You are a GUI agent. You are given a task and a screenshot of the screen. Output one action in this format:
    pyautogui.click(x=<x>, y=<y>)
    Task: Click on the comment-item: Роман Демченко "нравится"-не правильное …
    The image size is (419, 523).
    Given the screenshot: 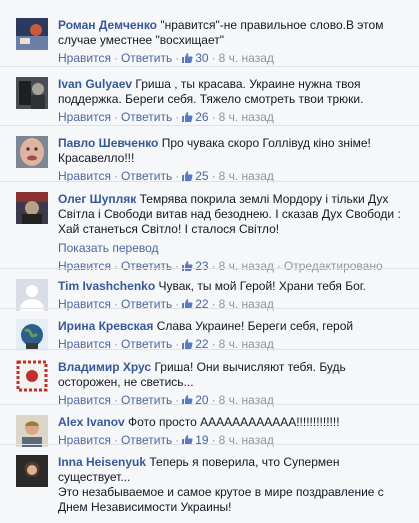 What is the action you would take?
    pyautogui.click(x=209, y=37)
    